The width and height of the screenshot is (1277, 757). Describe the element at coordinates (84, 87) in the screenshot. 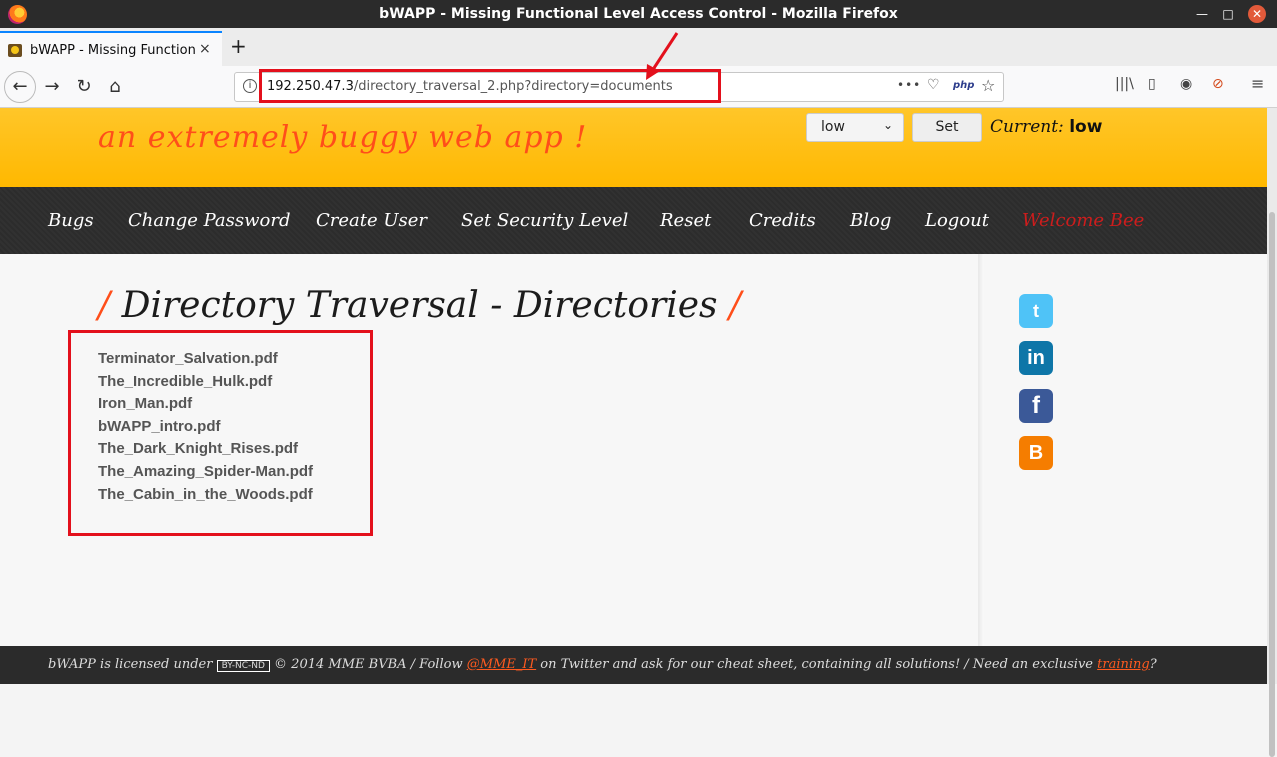

I see `reload-button: ↻` at that location.